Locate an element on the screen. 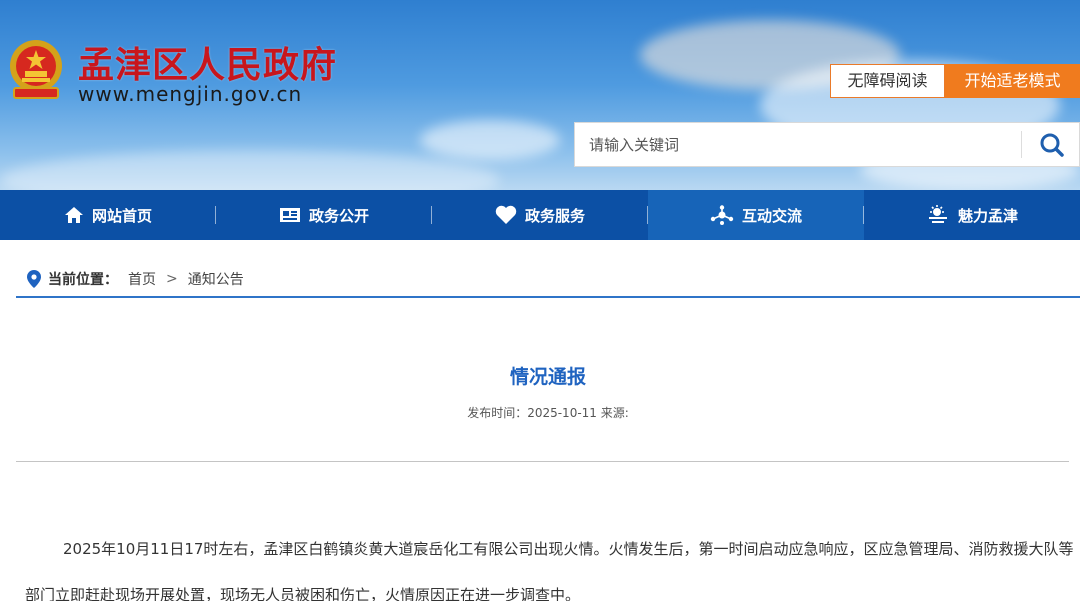 Image resolution: width=1080 pixels, height=601 pixels. network-icon is located at coordinates (722, 215).